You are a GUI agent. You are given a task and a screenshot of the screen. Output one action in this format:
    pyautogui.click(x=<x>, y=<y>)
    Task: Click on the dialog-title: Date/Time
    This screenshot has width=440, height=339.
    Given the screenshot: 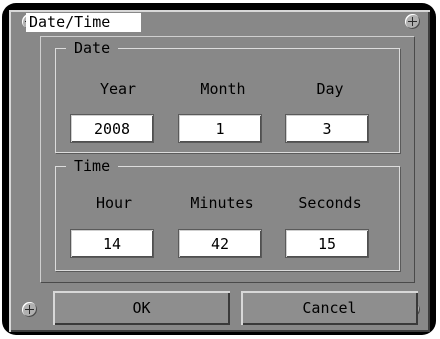 What is the action you would take?
    pyautogui.click(x=83, y=22)
    